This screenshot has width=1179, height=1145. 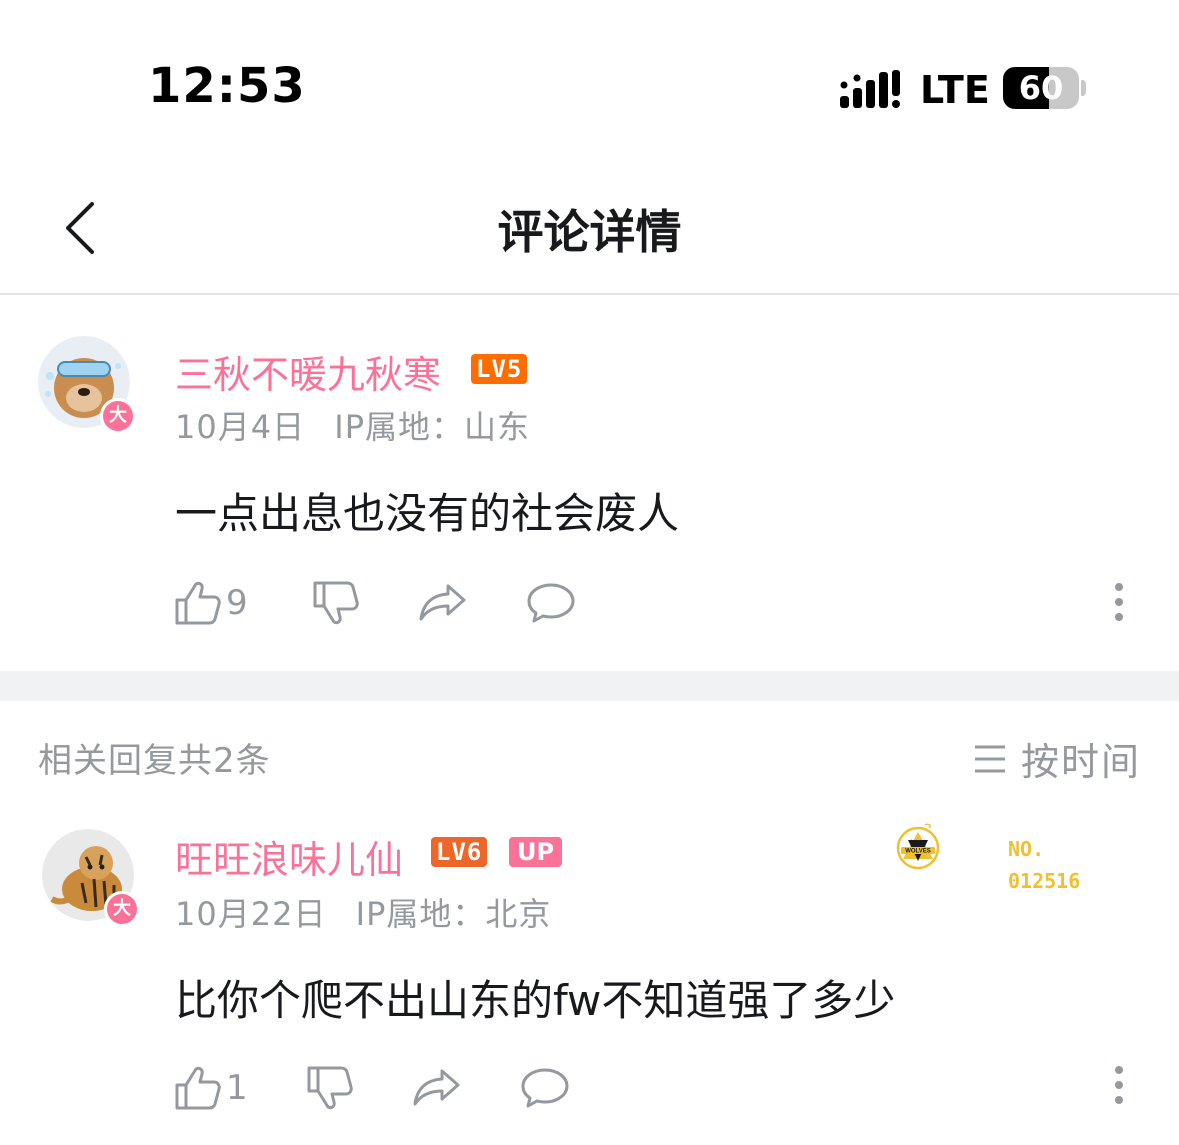 I want to click on network-type: LTE, so click(x=955, y=90).